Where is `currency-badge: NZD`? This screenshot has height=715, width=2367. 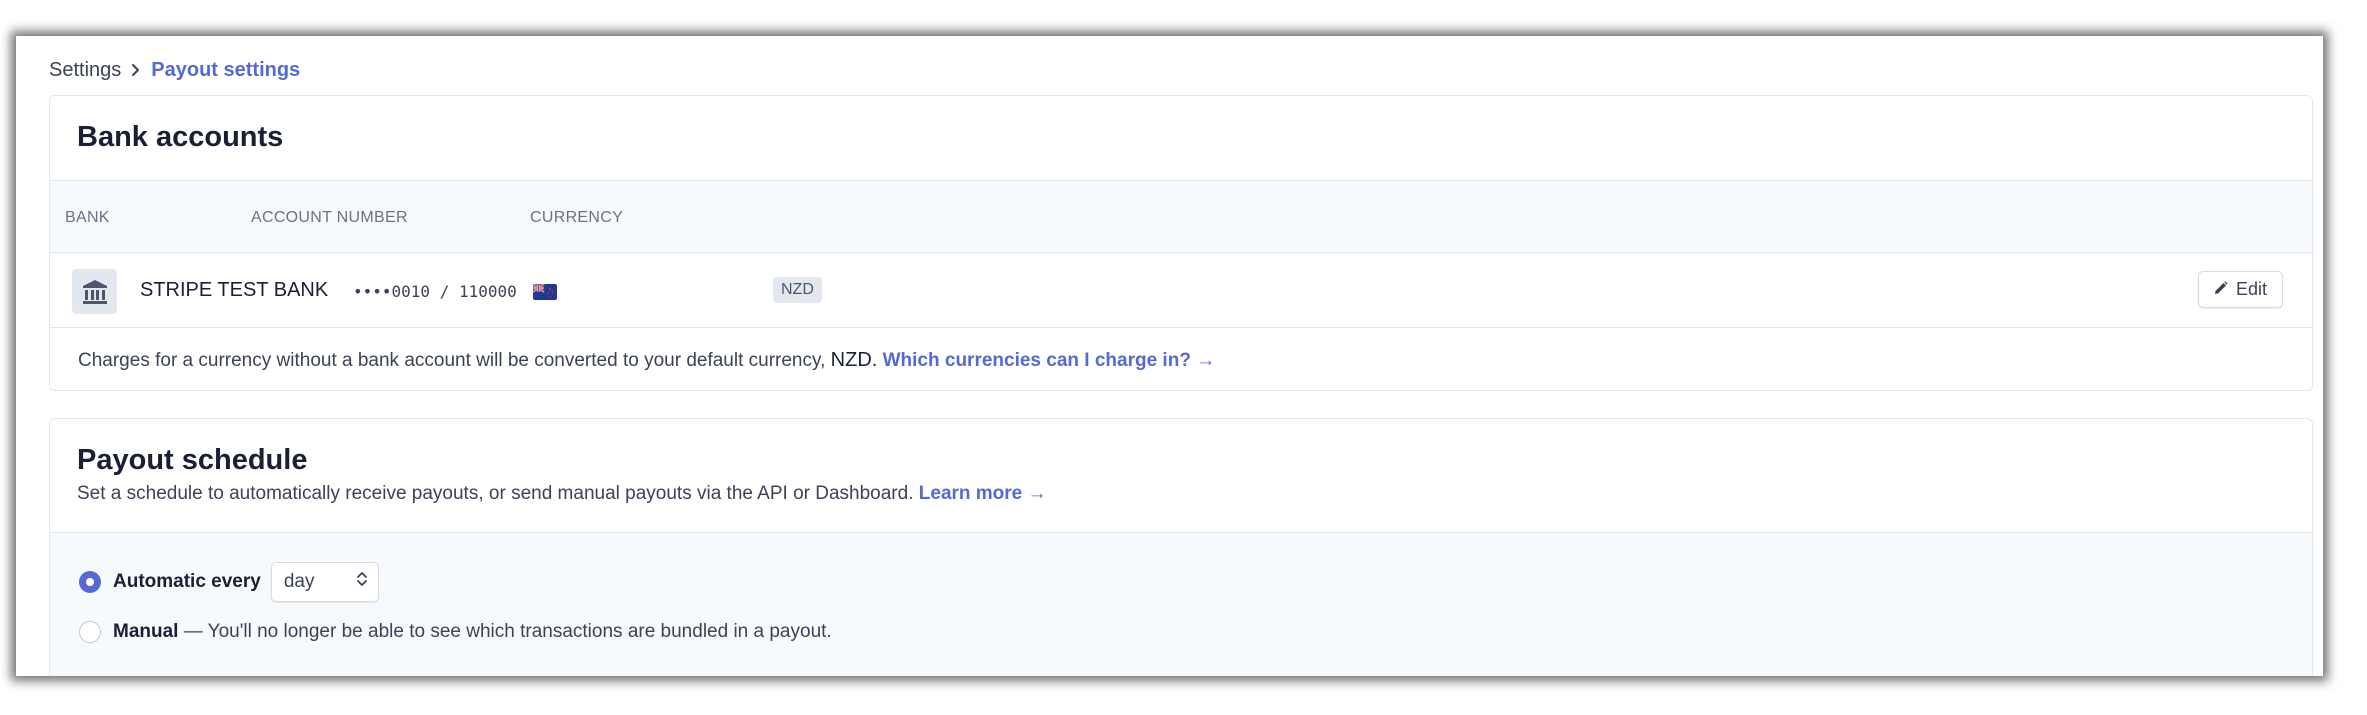 currency-badge: NZD is located at coordinates (797, 290).